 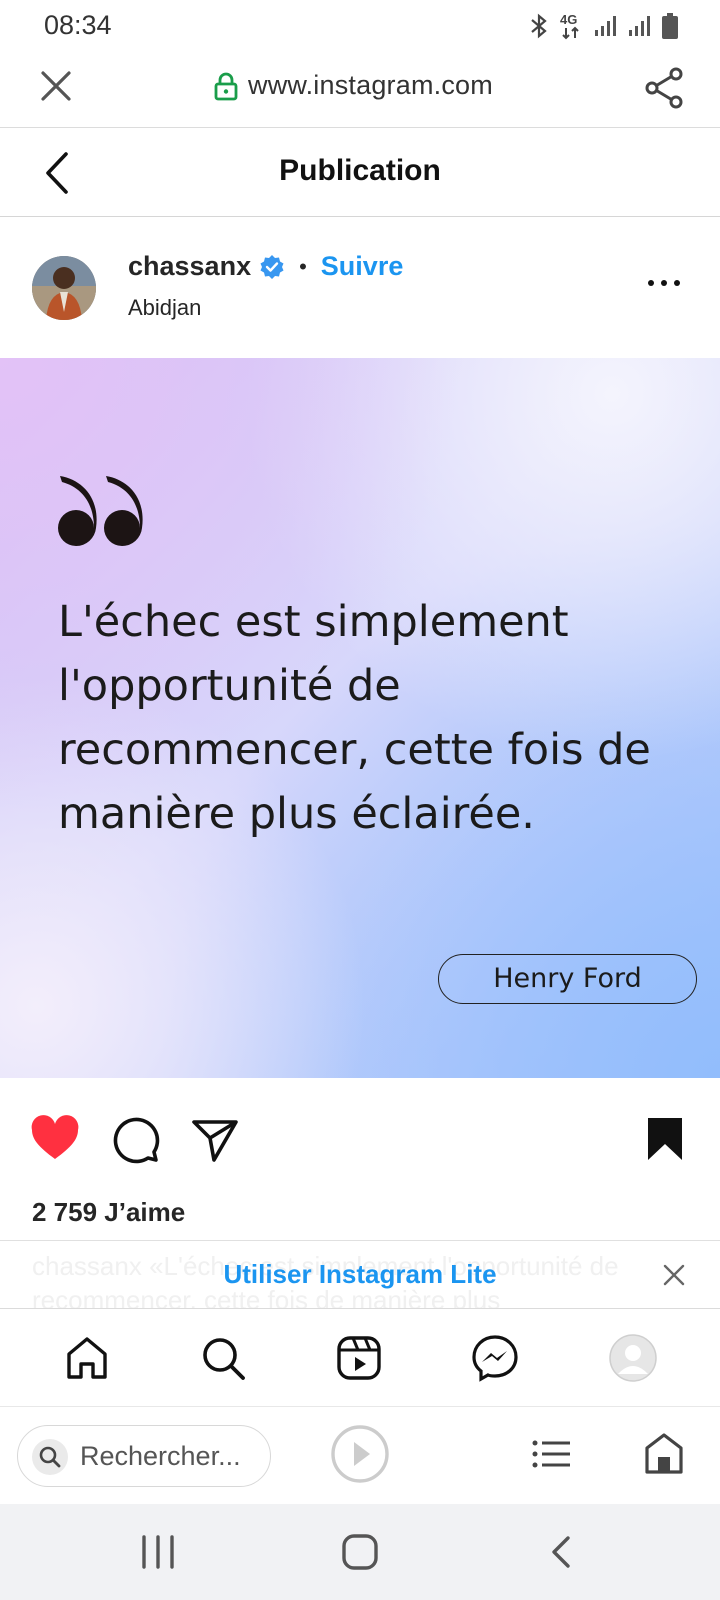 I want to click on nav-home, so click(x=87, y=1358).